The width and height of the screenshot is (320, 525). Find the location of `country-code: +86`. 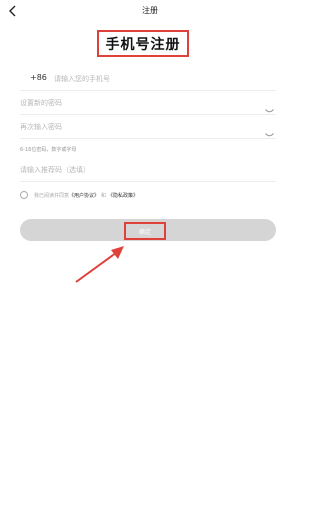

country-code: +86 is located at coordinates (38, 77).